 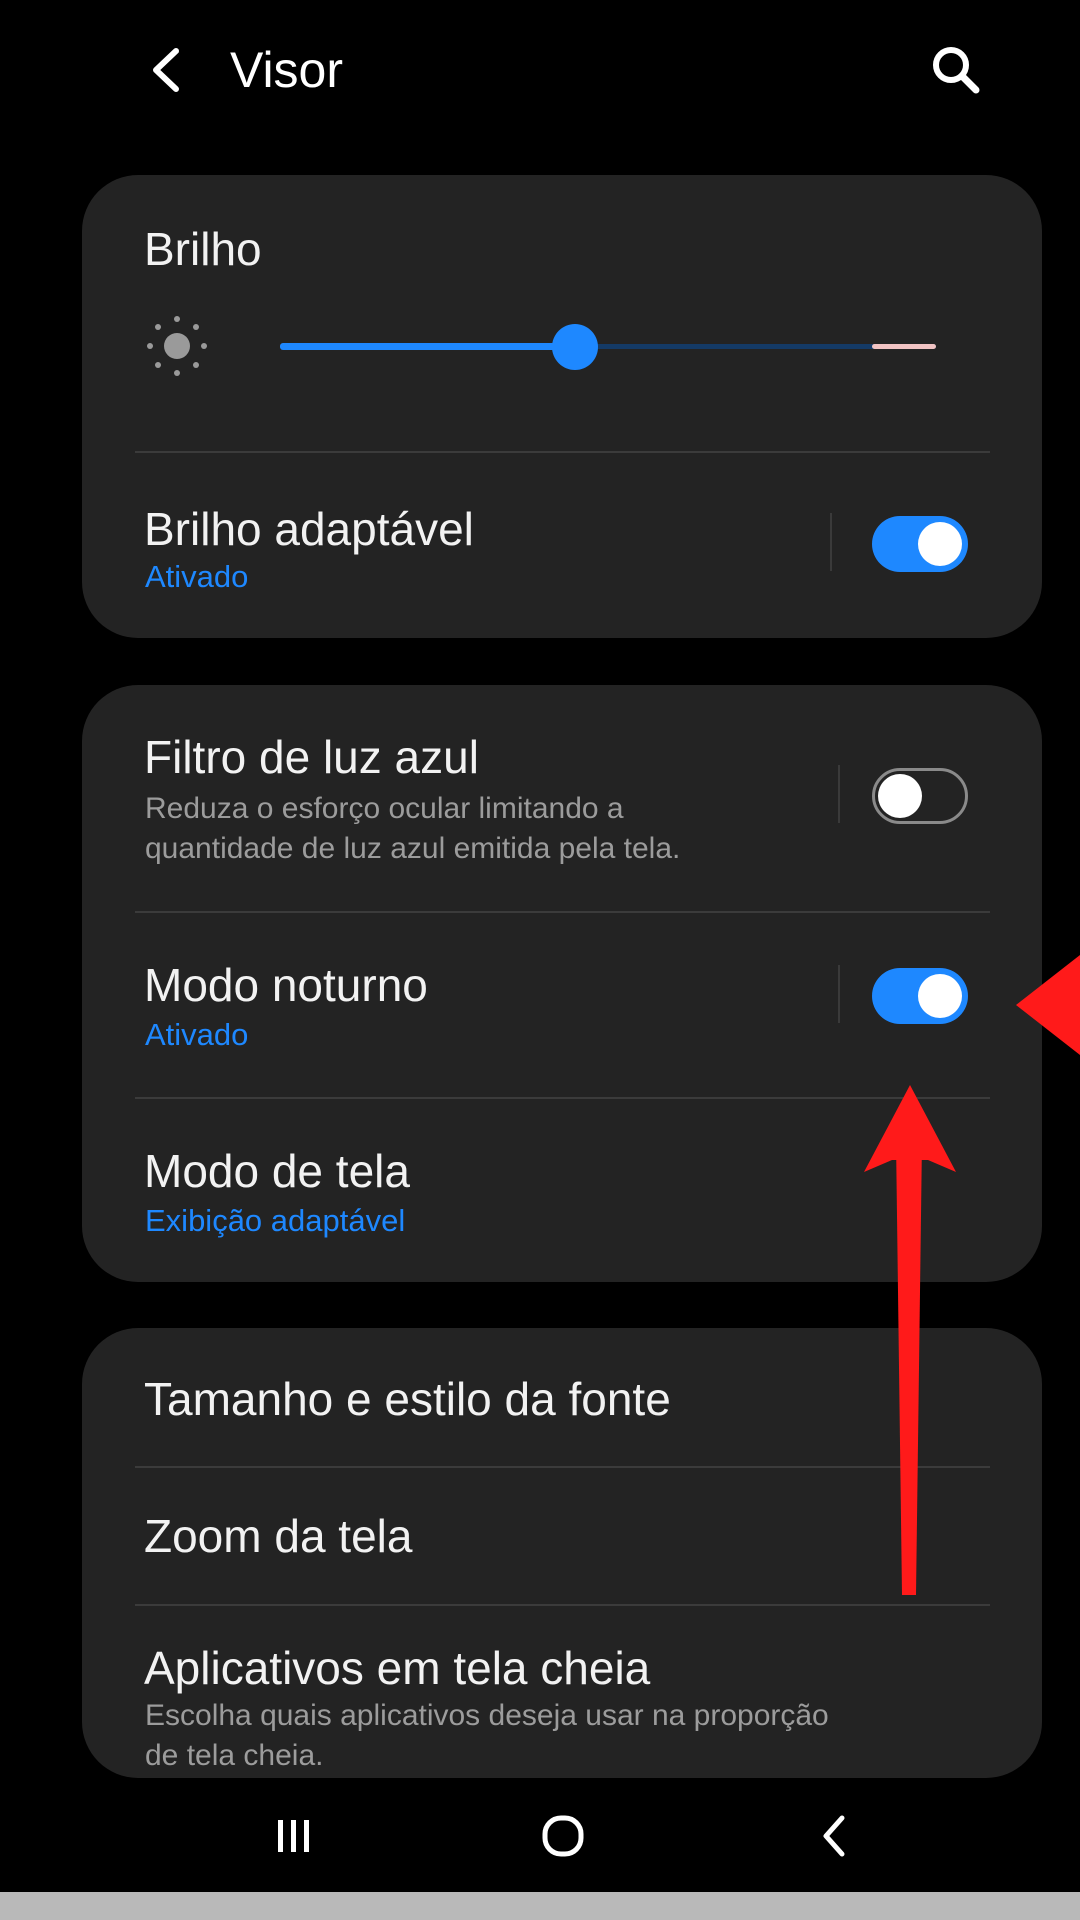 I want to click on blue-light-filter-toggle, so click(x=920, y=796).